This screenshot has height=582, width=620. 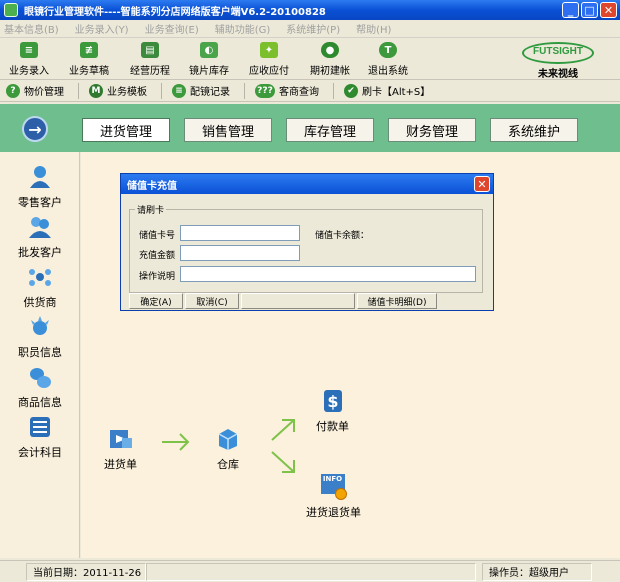 I want to click on sidebar-item-retail-customer: 零售客户, so click(x=40, y=187).